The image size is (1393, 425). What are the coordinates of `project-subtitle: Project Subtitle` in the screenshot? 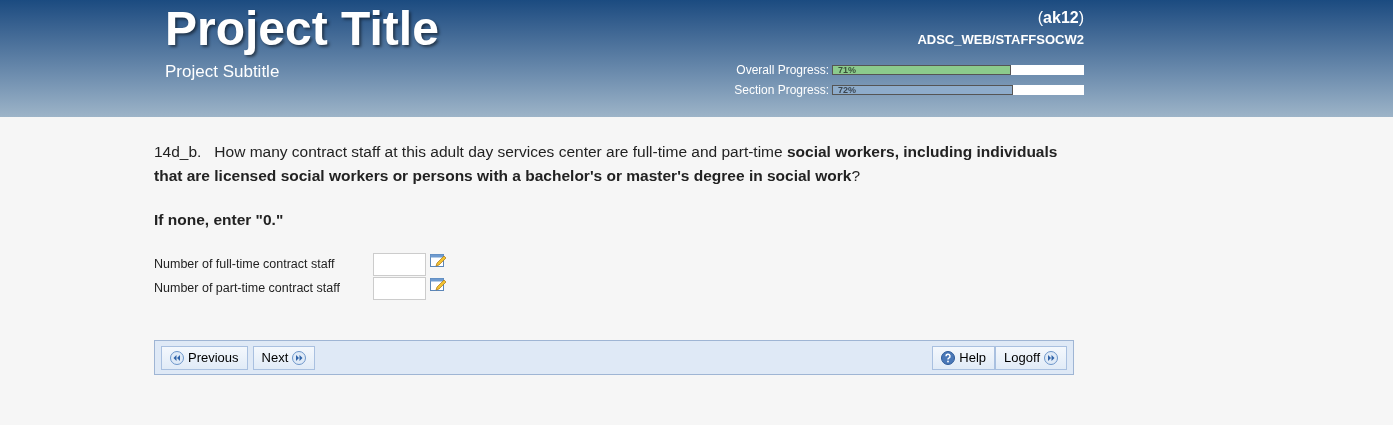 It's located at (223, 72).